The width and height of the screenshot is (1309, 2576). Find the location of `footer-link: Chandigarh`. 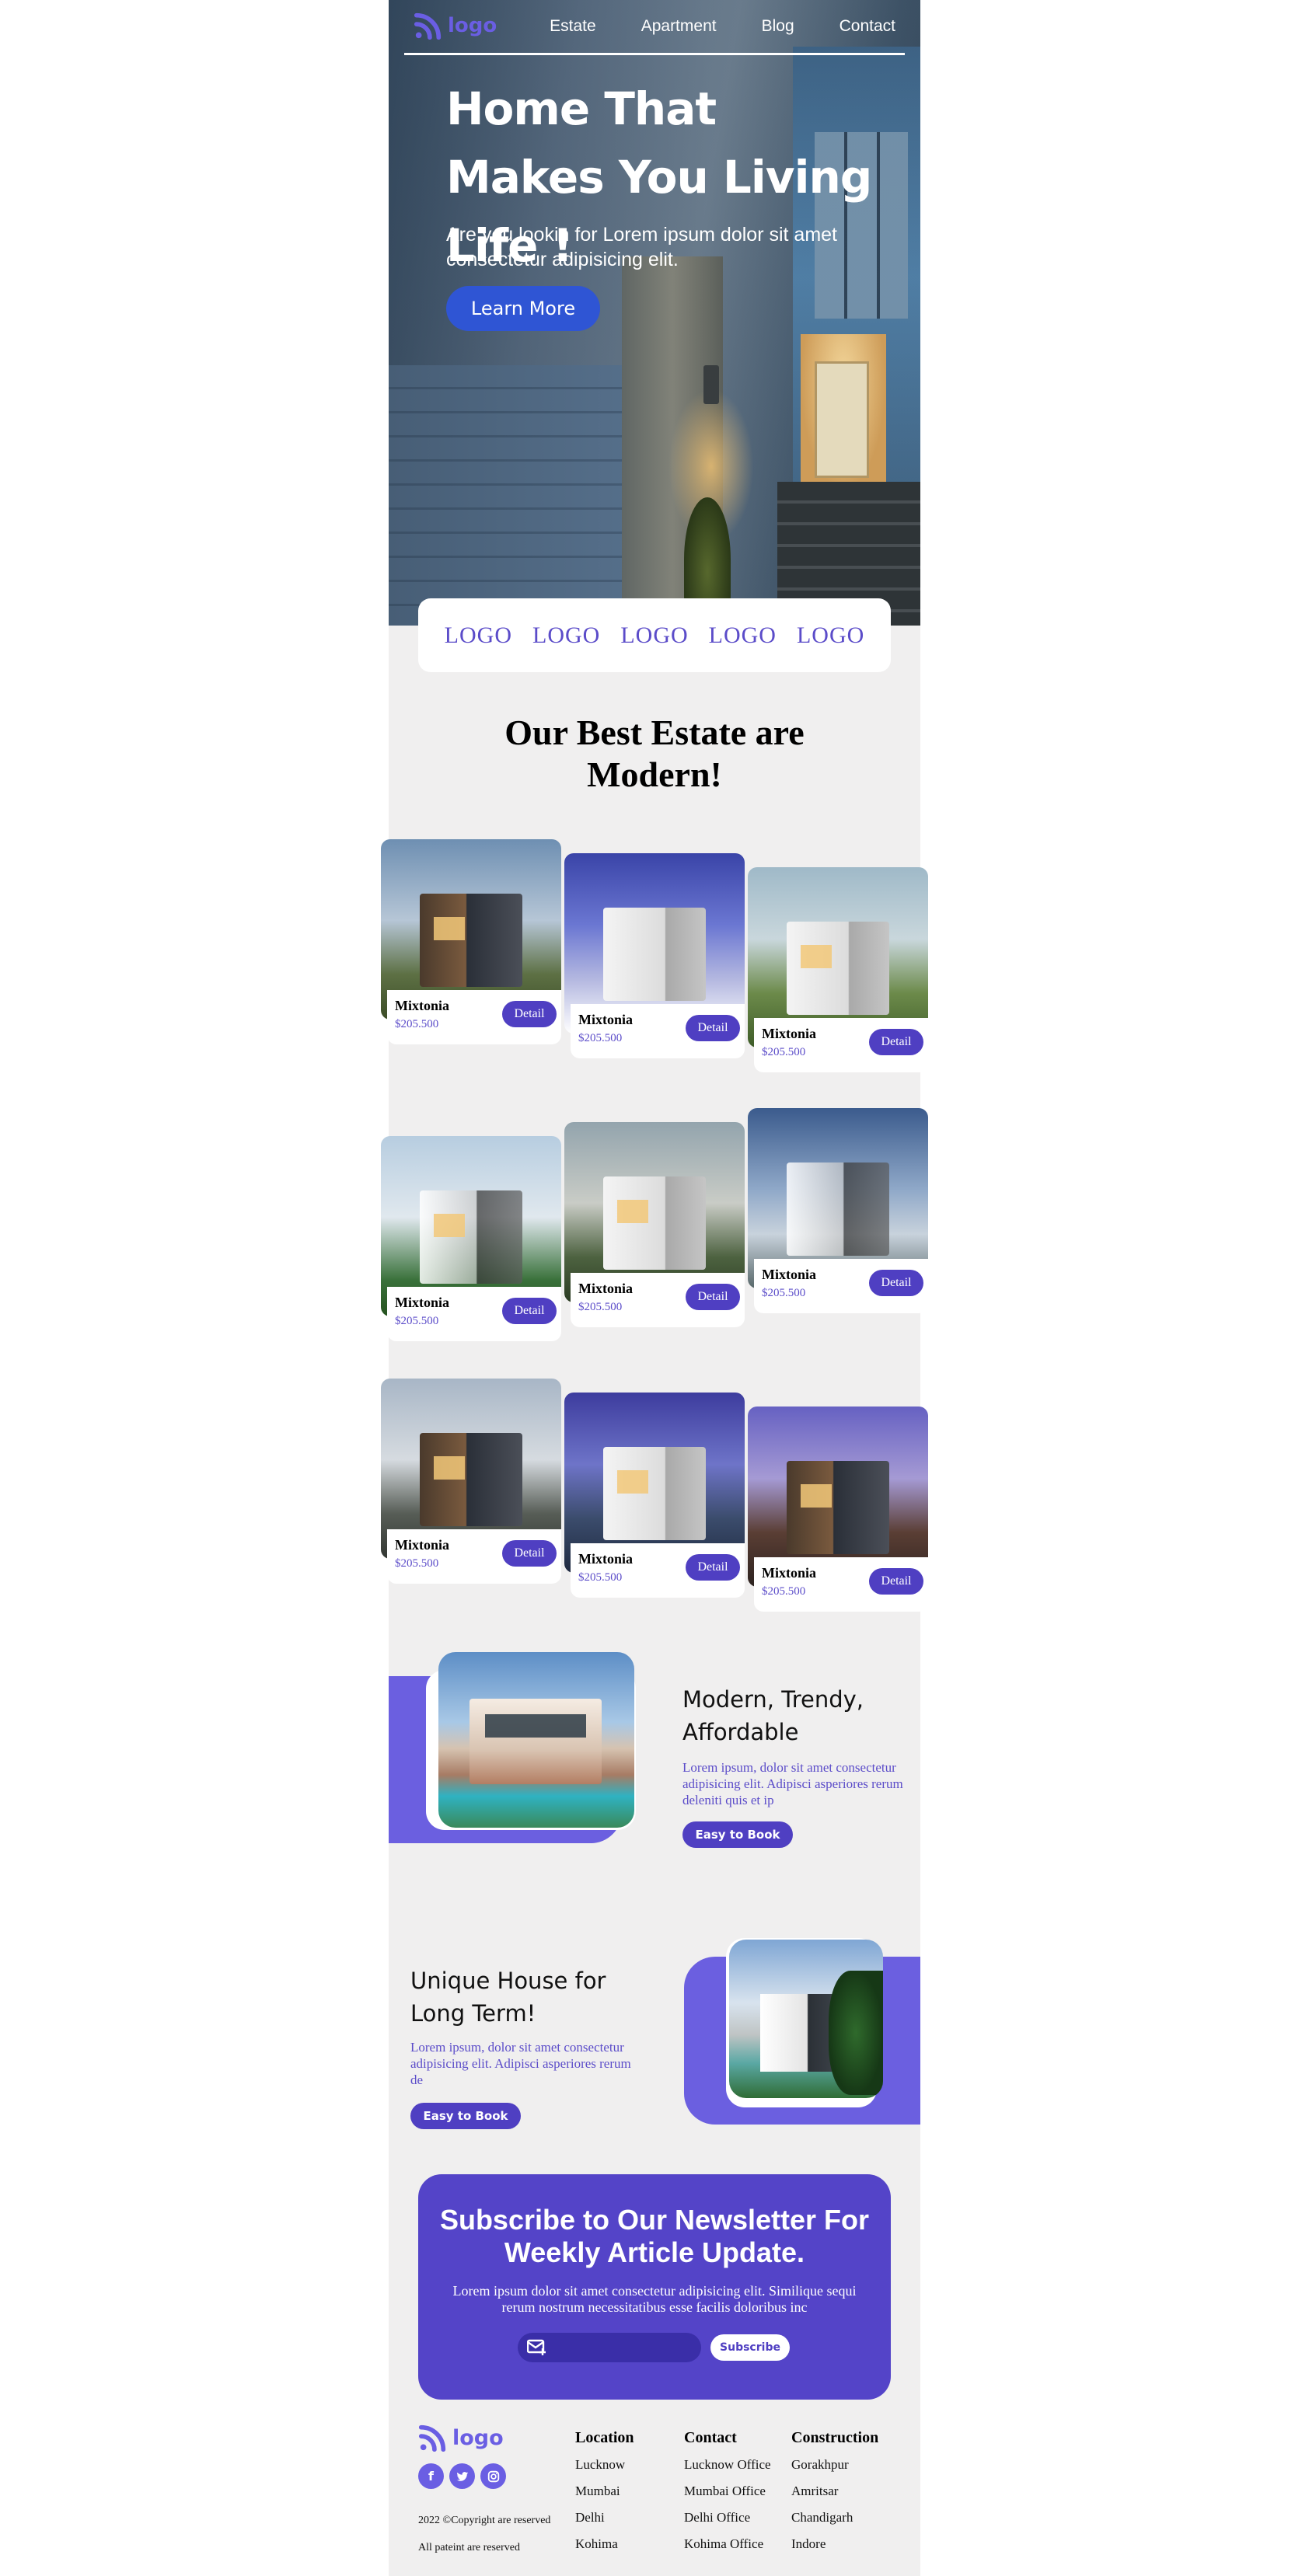

footer-link: Chandigarh is located at coordinates (834, 2518).